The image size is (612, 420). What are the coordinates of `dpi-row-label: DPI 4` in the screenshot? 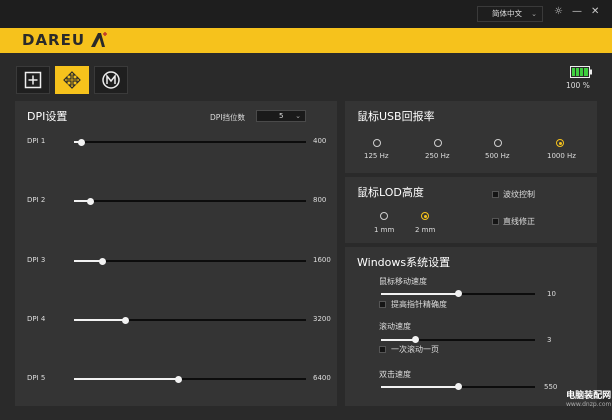 It's located at (36, 319).